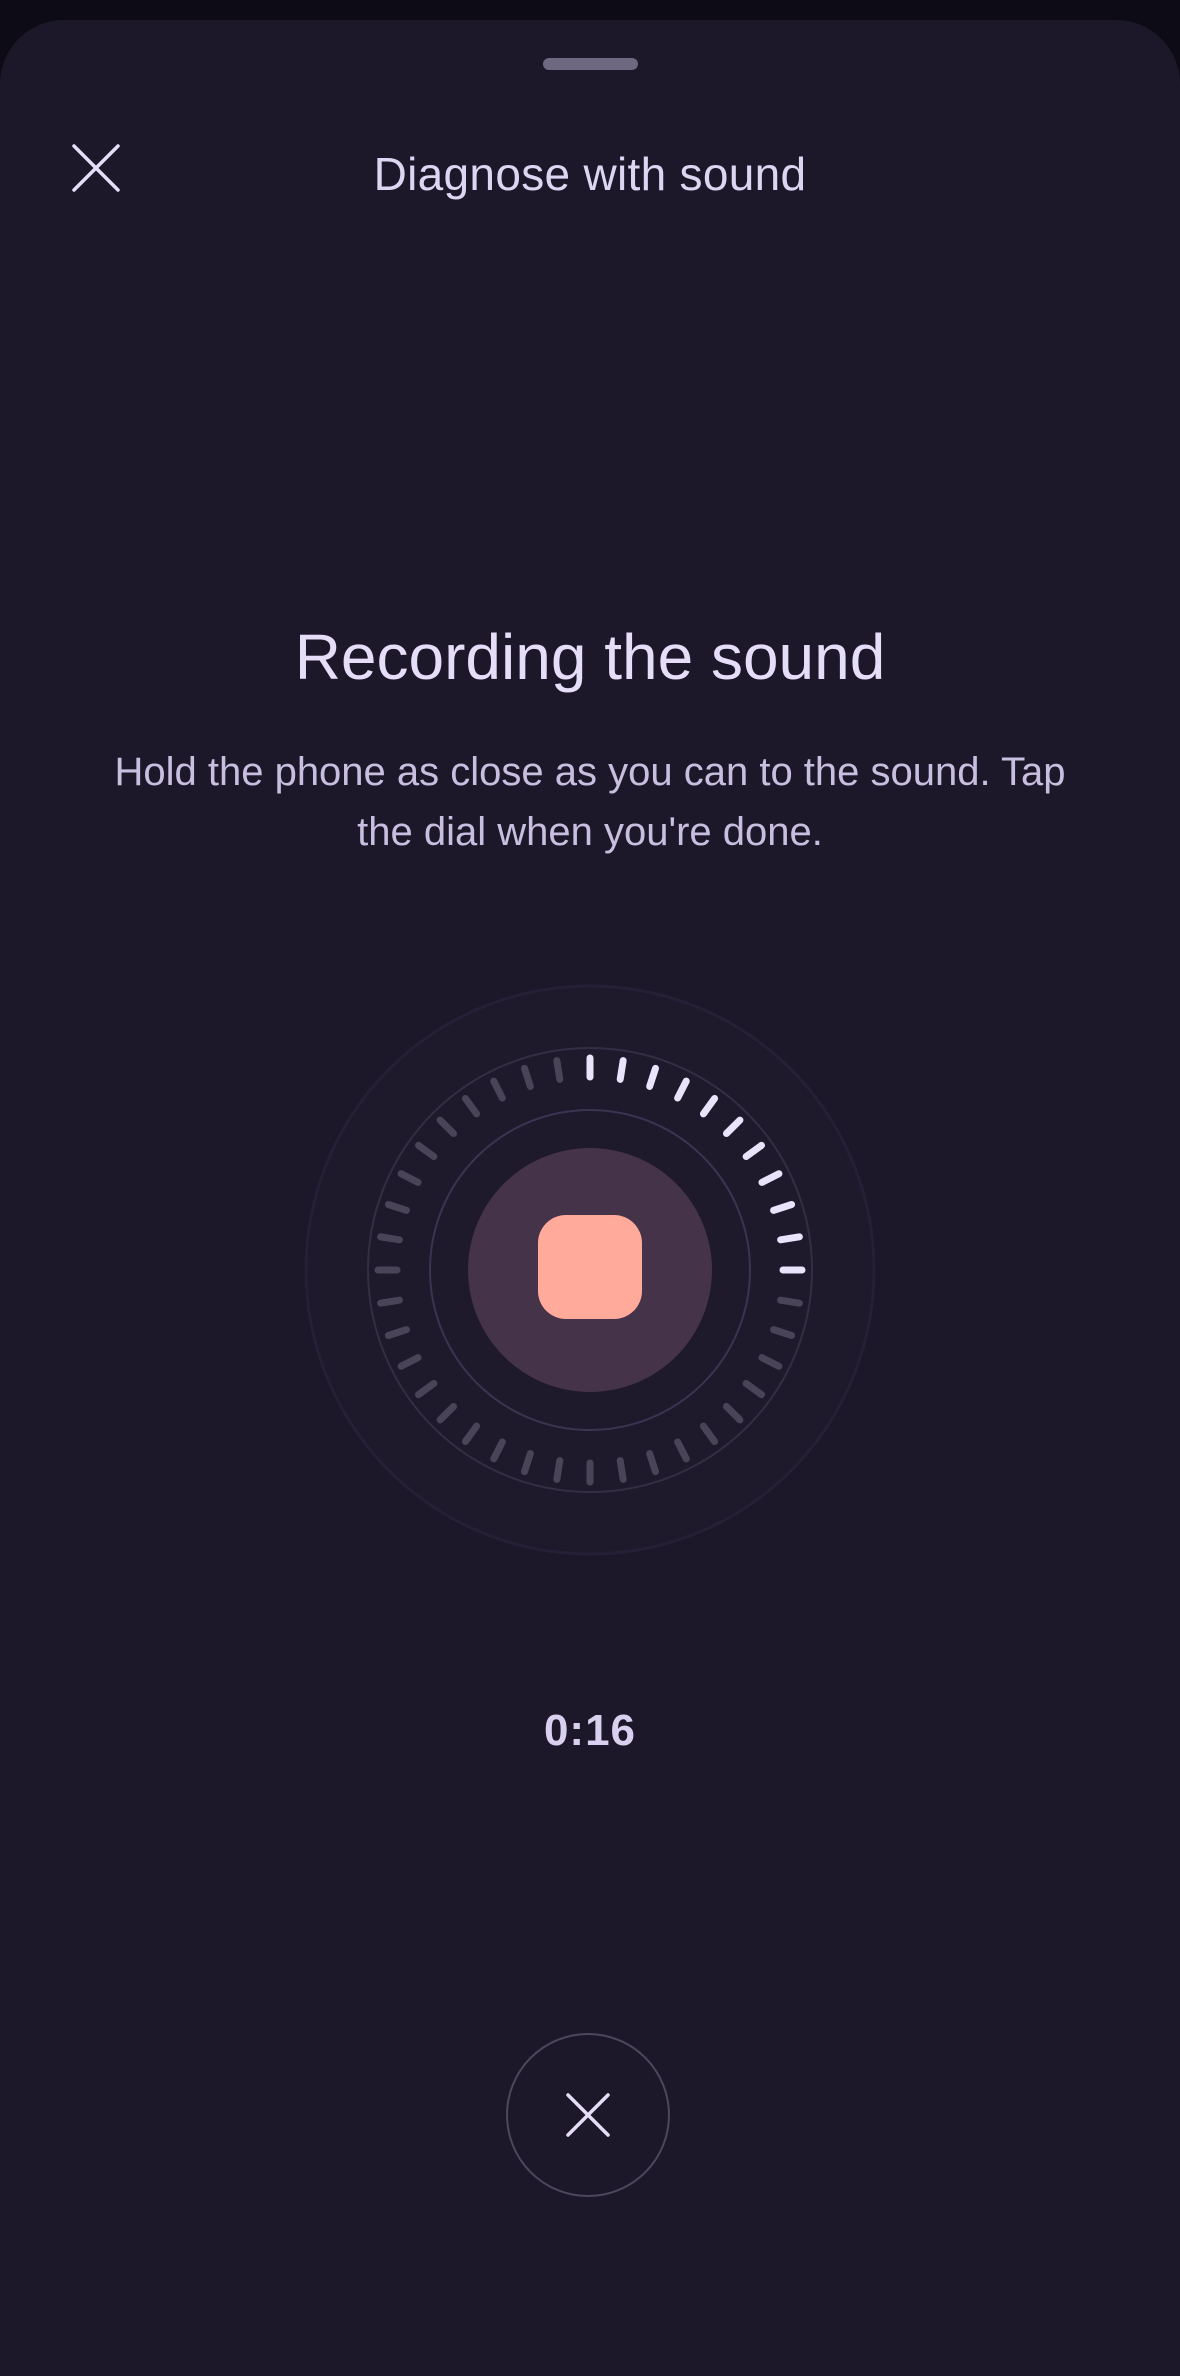 The width and height of the screenshot is (1180, 2376). Describe the element at coordinates (590, 1730) in the screenshot. I see `recording-timer: 0:16` at that location.